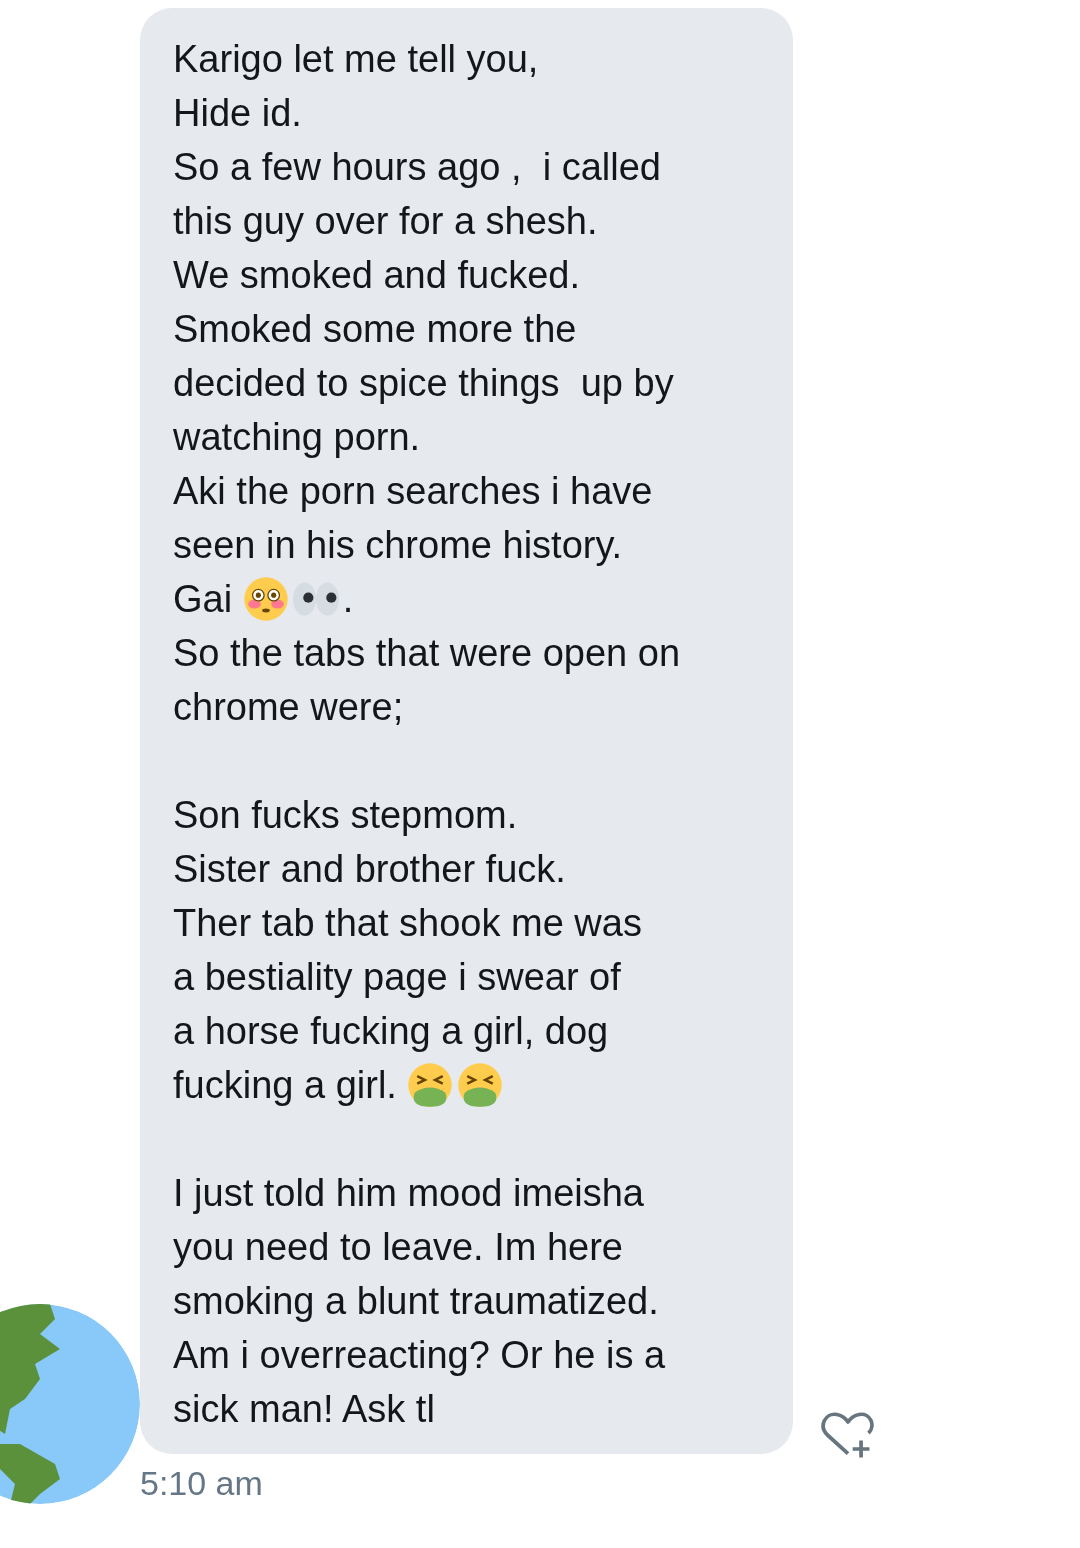 The image size is (1080, 1548). I want to click on message-line: this guy over for a shesh., so click(386, 221).